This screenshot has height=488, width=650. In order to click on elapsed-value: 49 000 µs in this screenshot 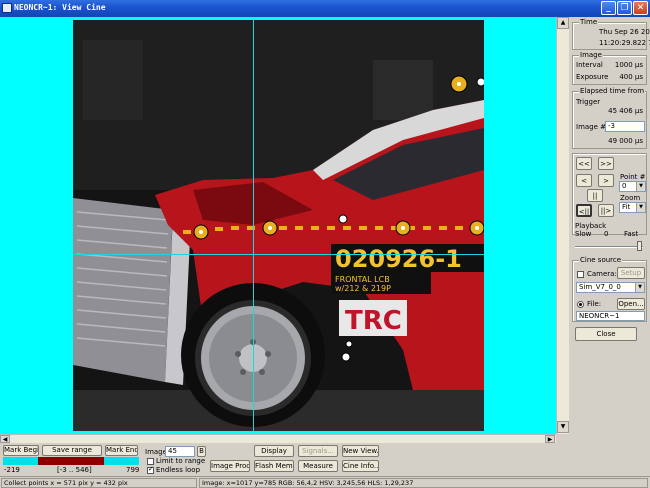, I will do `click(625, 141)`.